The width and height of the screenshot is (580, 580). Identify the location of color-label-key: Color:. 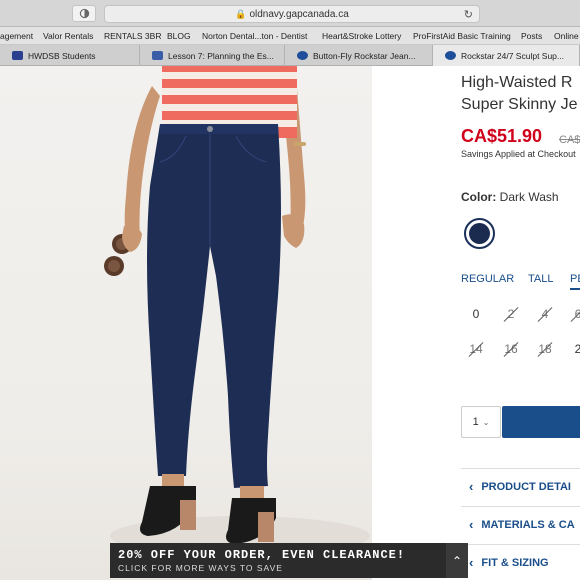
(479, 197).